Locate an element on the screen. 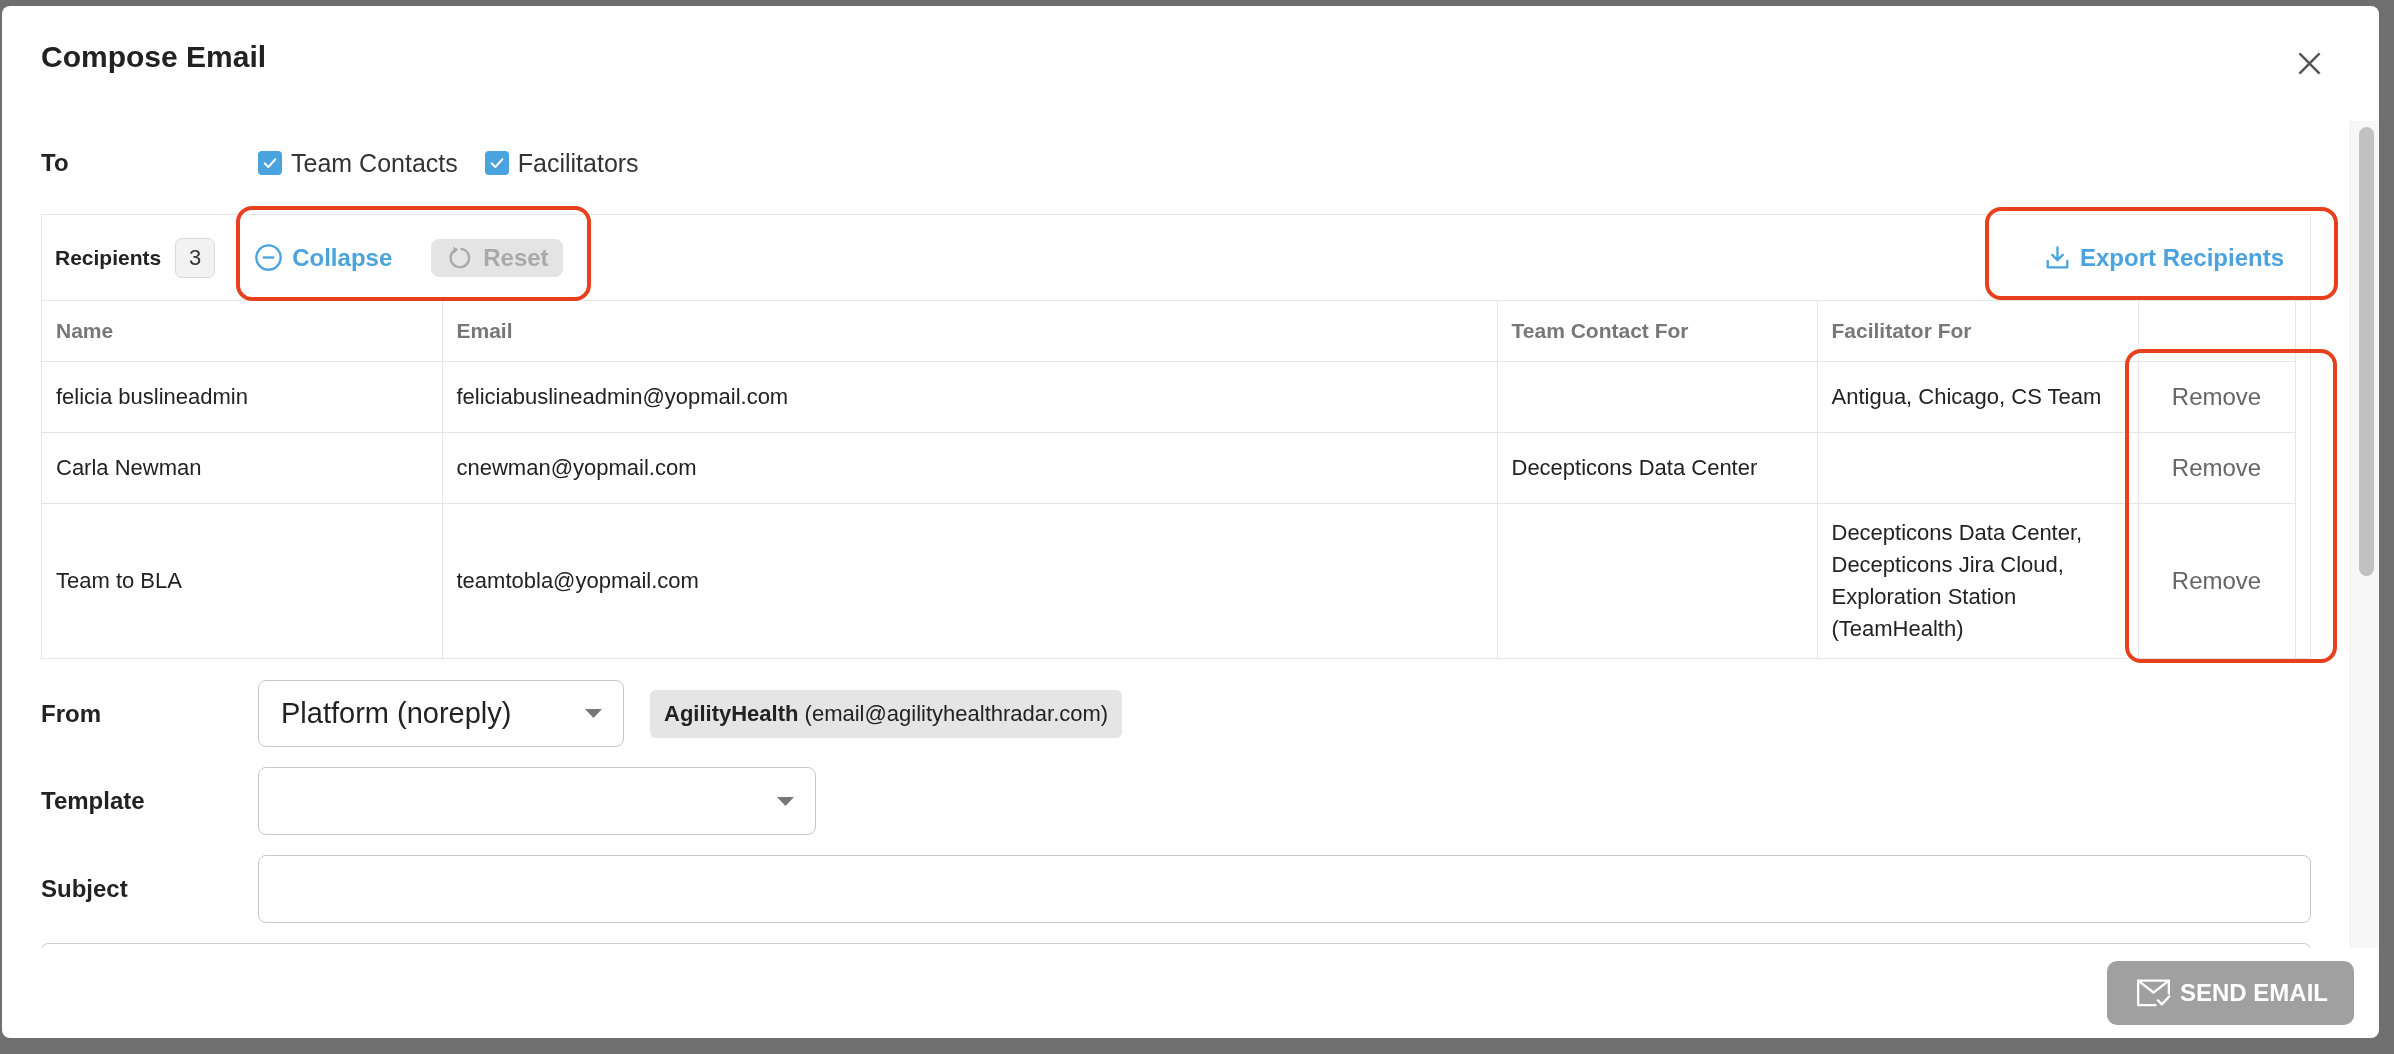 This screenshot has width=2394, height=1054. table-cell: felicia buslineadmin is located at coordinates (242, 397).